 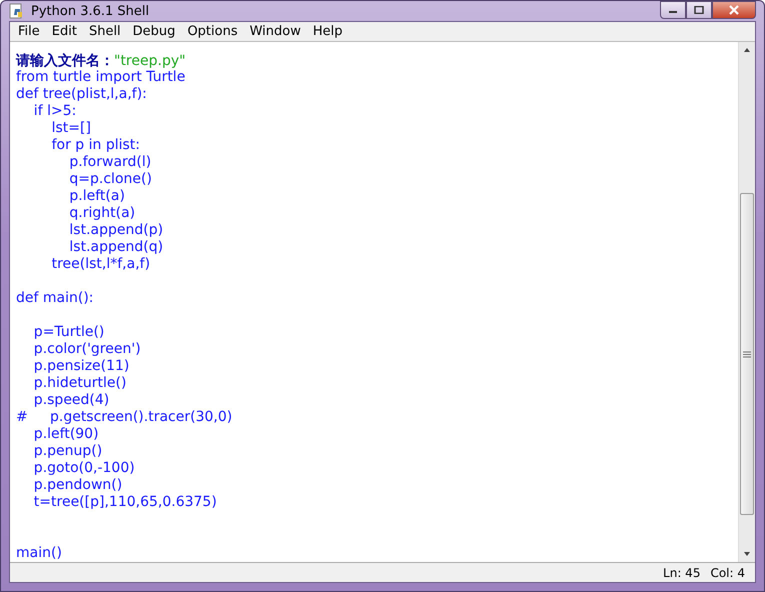 What do you see at coordinates (68, 332) in the screenshot?
I see `code-line: p=Turtle()` at bounding box center [68, 332].